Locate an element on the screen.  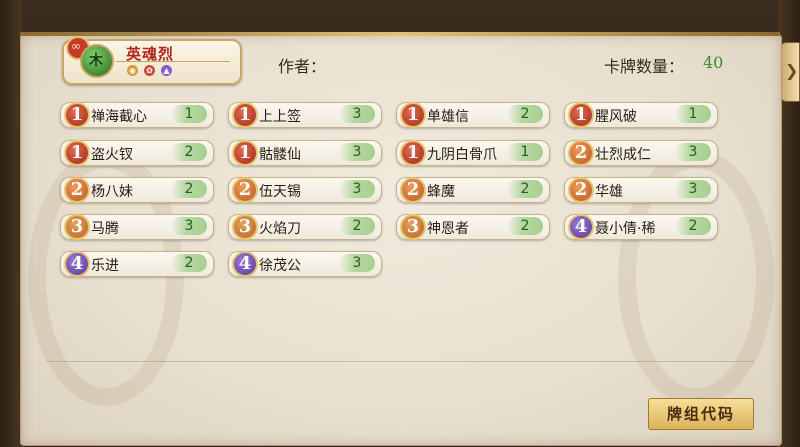
card-name: 骷髅仙 is located at coordinates (280, 155).